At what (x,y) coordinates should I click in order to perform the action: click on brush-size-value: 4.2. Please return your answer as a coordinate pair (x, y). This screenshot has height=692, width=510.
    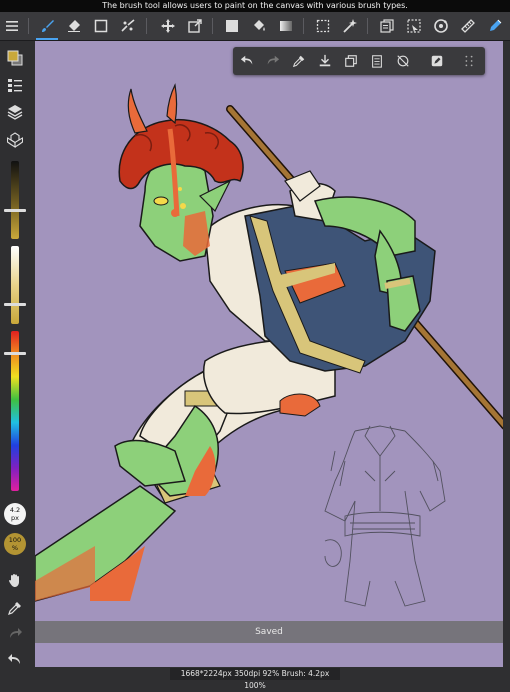
    Looking at the image, I should click on (15, 510).